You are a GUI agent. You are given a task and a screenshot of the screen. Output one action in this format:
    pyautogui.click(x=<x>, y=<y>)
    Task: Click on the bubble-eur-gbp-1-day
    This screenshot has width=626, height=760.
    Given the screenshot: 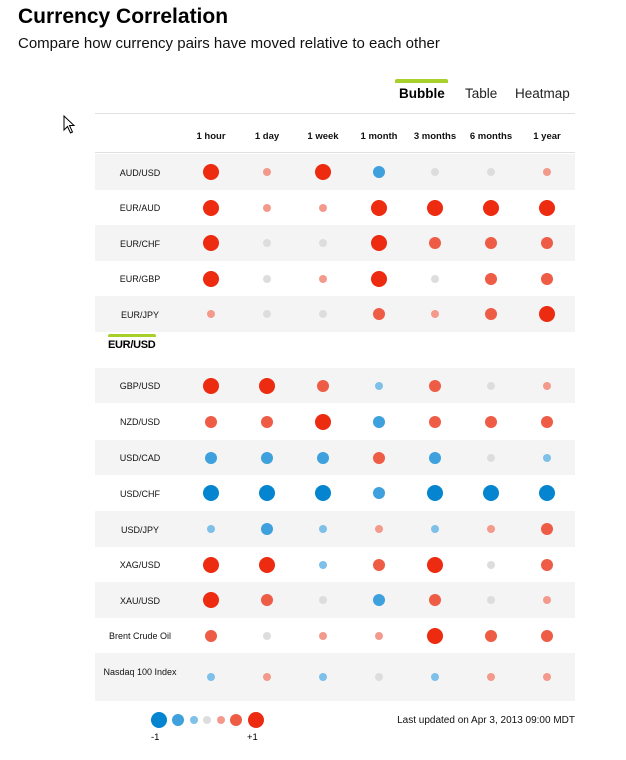 What is the action you would take?
    pyautogui.click(x=267, y=278)
    